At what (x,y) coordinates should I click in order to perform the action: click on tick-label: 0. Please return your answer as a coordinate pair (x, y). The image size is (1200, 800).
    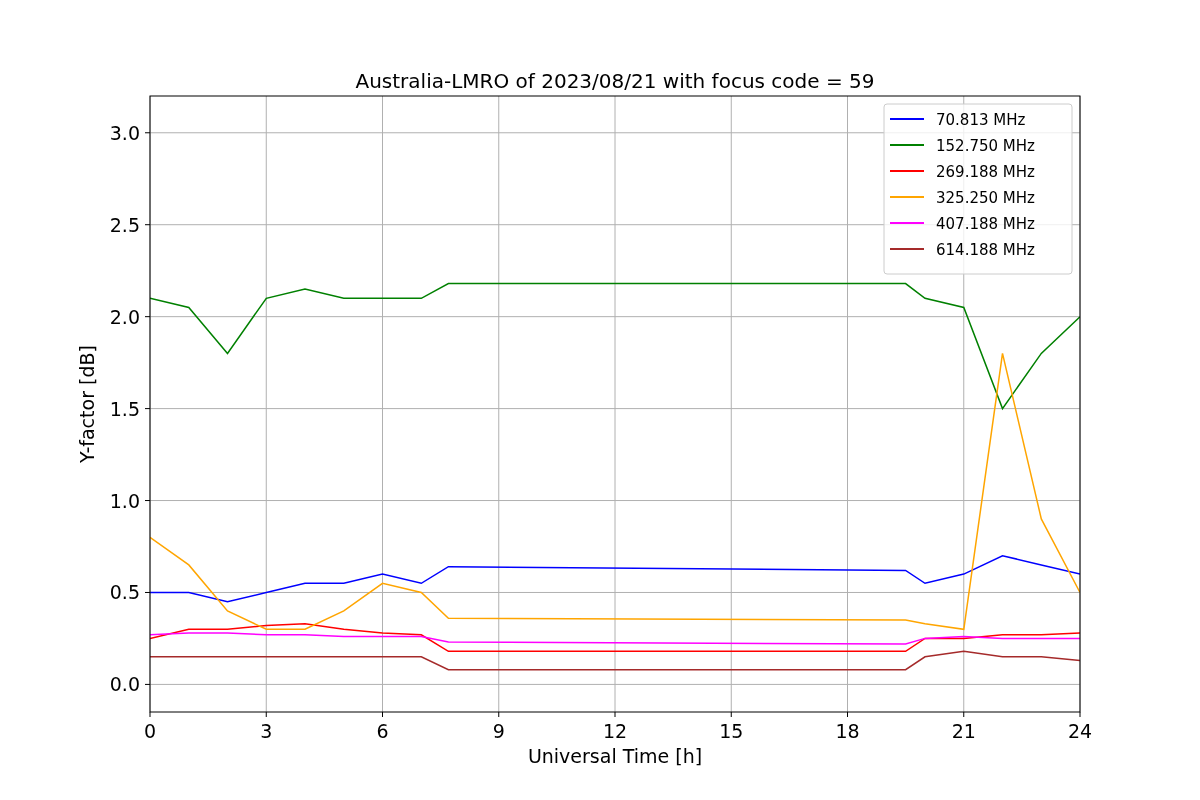
    Looking at the image, I should click on (150, 731).